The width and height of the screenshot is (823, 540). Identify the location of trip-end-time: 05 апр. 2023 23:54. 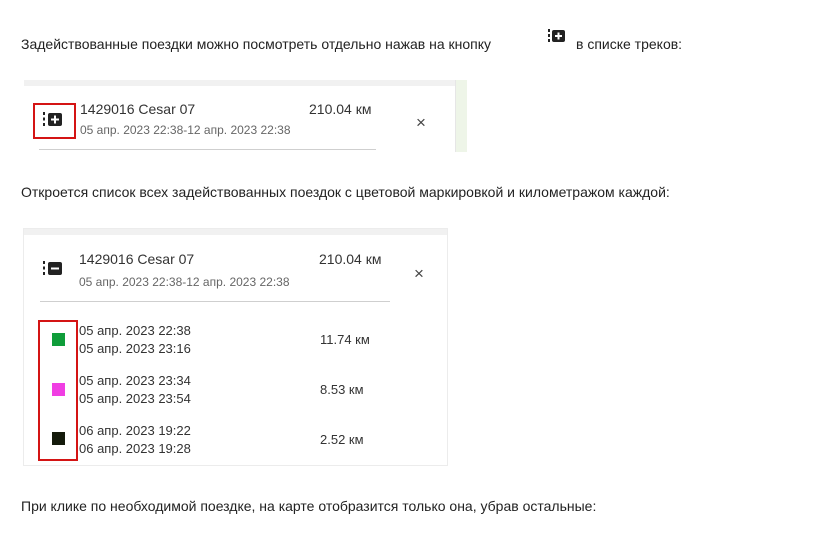
(135, 398).